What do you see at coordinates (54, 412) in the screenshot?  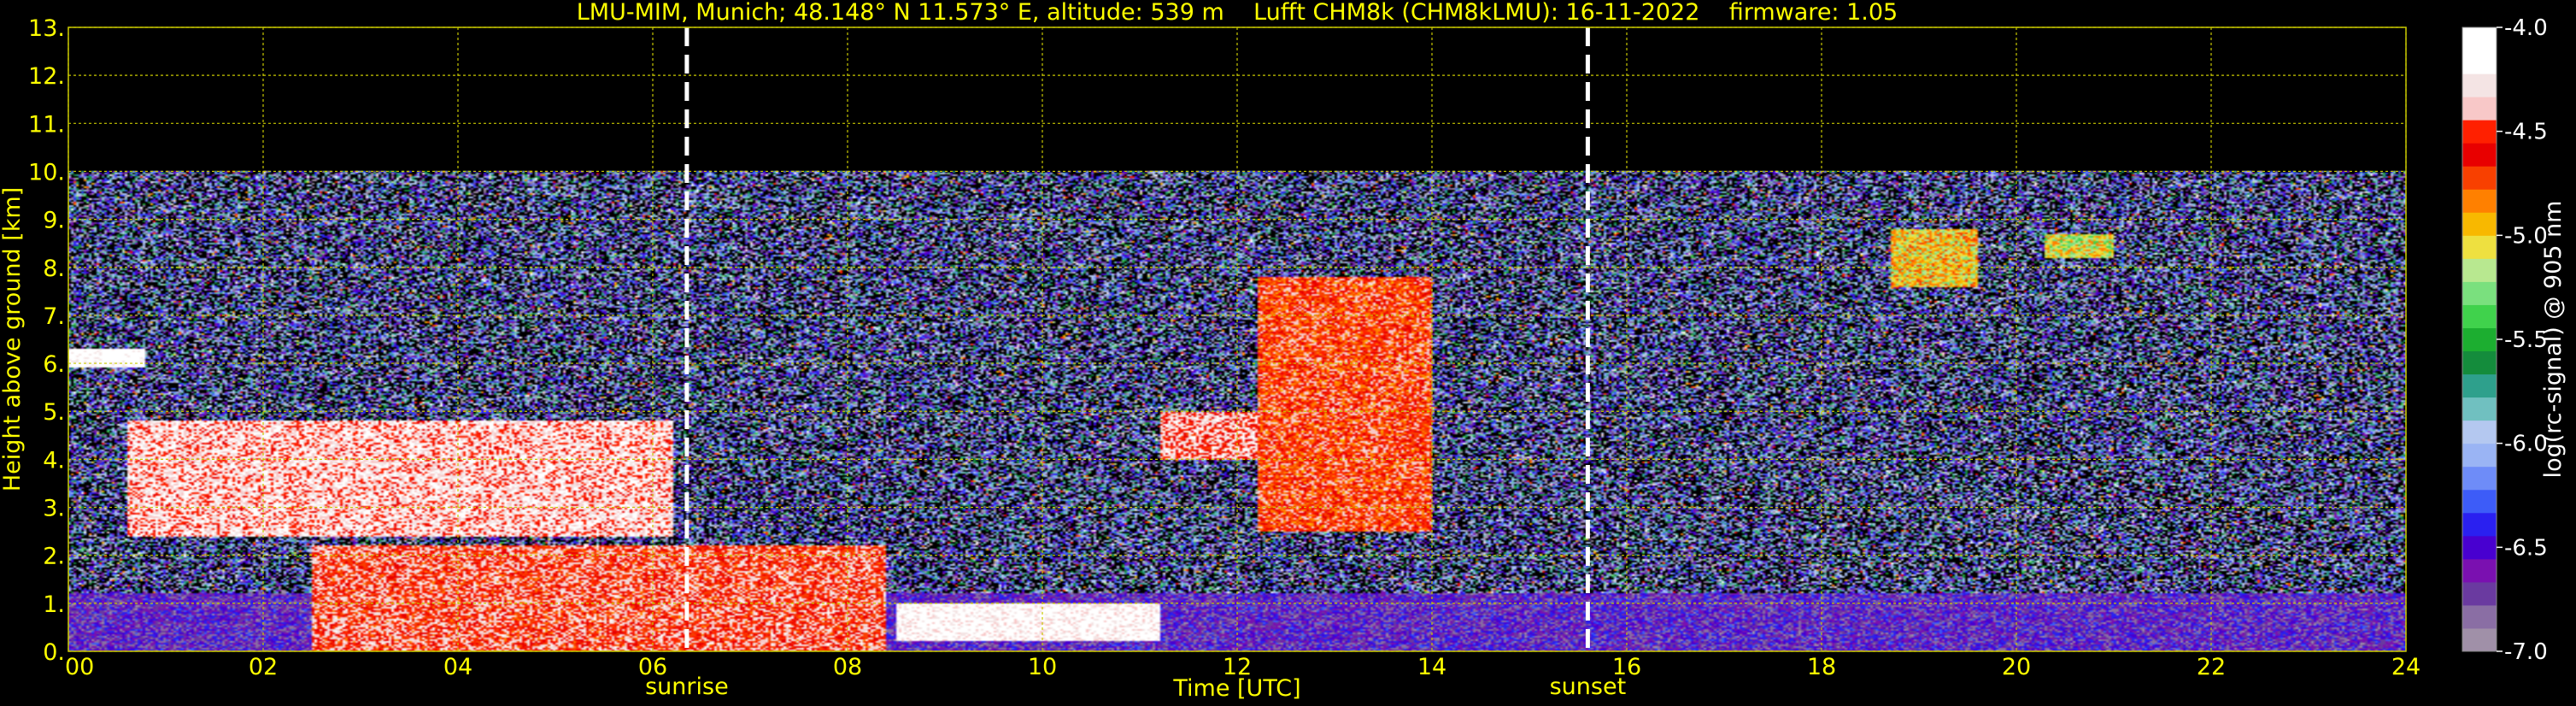 I see `y-tick-label: 5.` at bounding box center [54, 412].